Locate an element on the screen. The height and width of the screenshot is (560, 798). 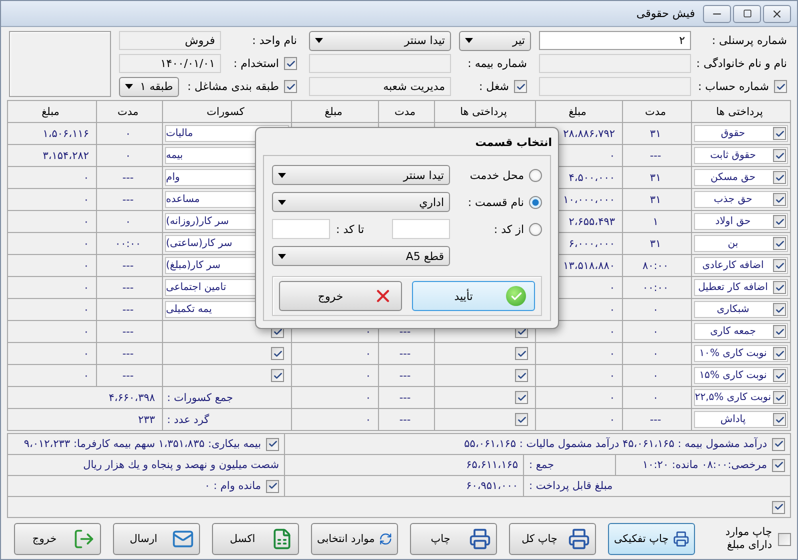
input-field: فروش is located at coordinates (170, 40).